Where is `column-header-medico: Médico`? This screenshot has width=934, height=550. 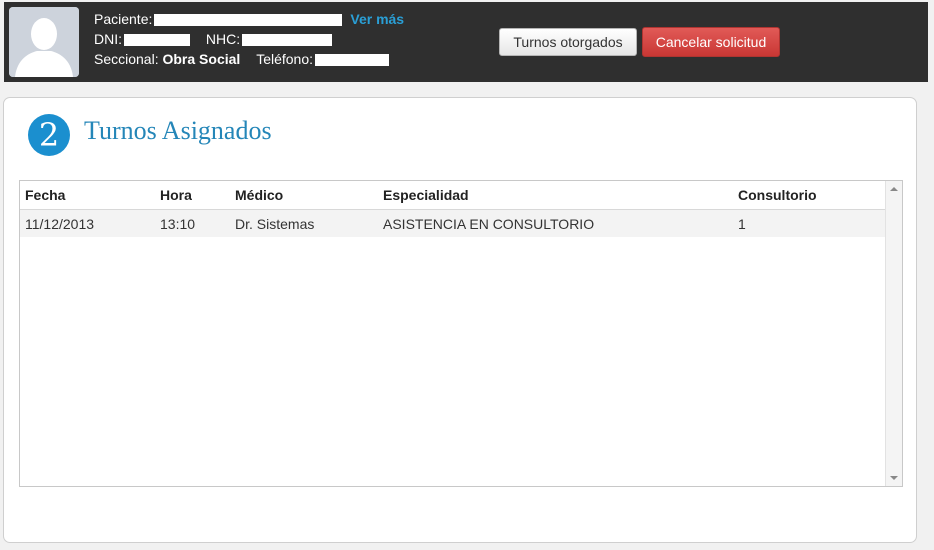 column-header-medico: Médico is located at coordinates (304, 195).